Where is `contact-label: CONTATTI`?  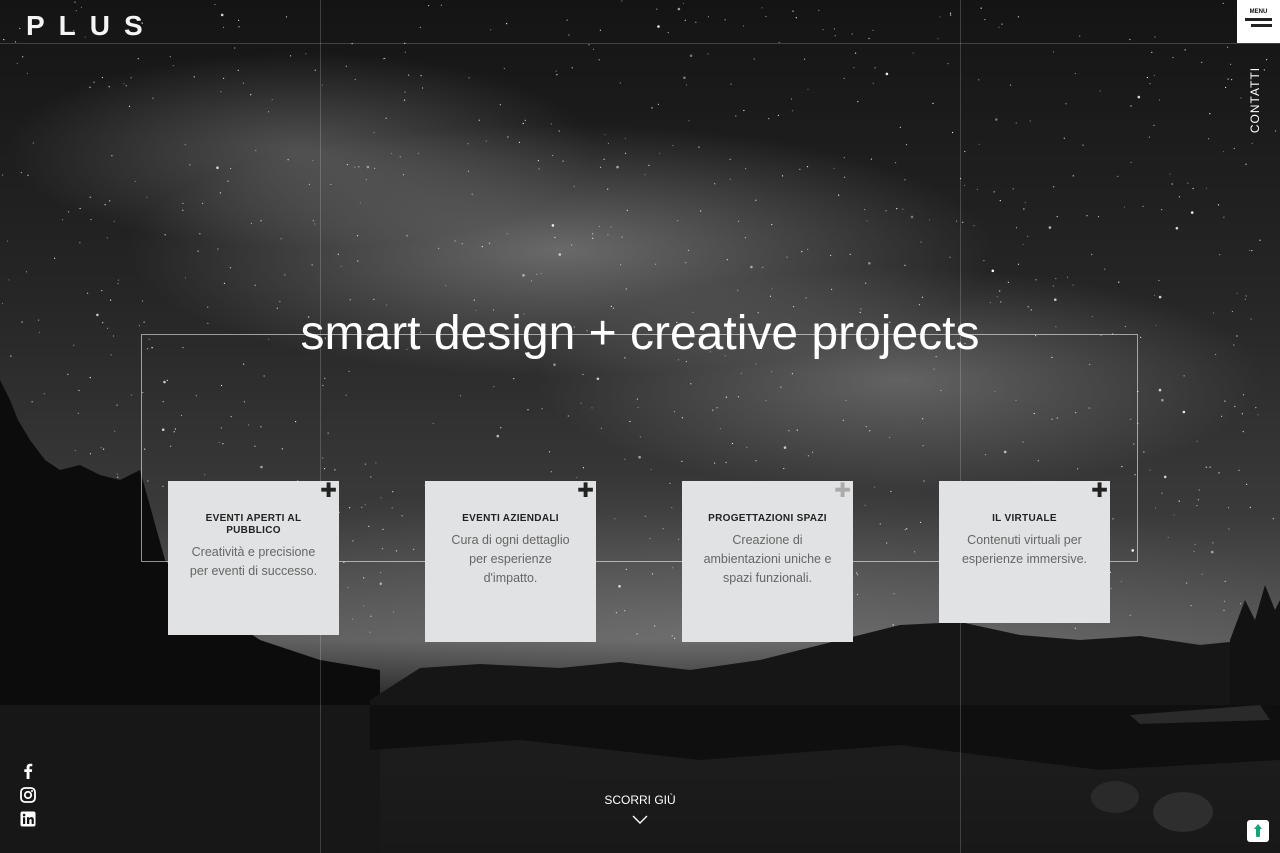
contact-label: CONTATTI is located at coordinates (1255, 100).